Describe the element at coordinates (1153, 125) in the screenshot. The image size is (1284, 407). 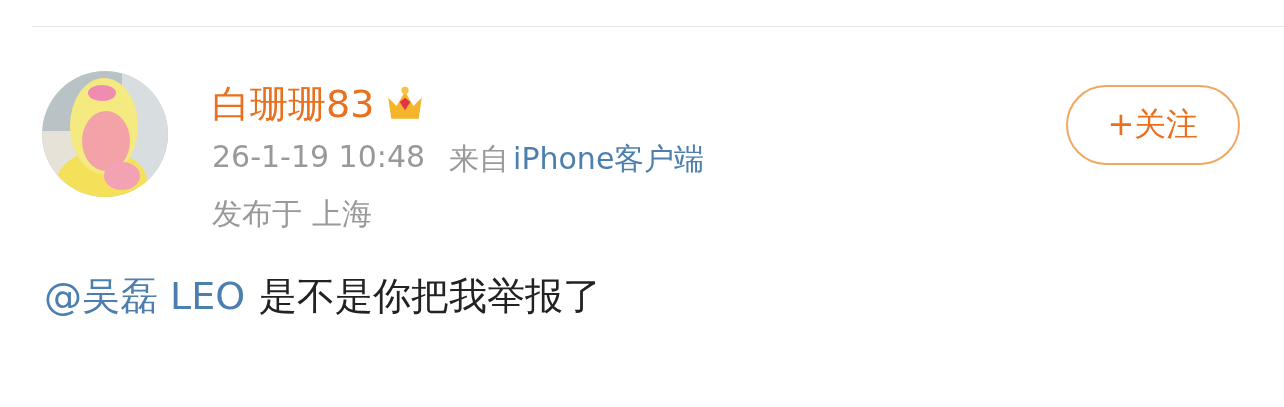
I see `follow-button: +关注` at that location.